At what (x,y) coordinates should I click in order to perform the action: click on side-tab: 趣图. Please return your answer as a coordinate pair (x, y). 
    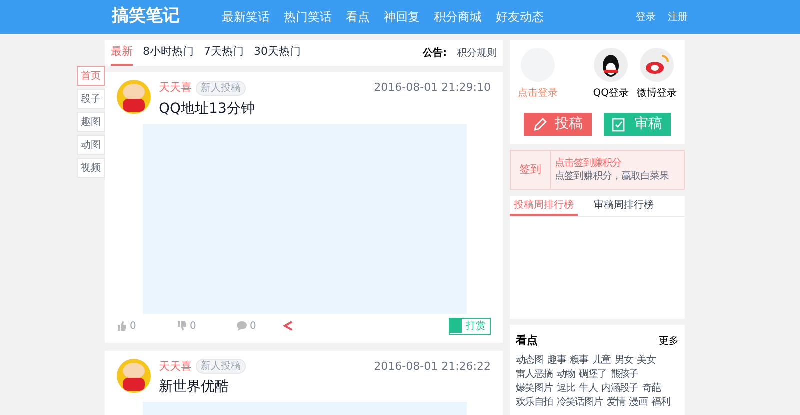
    Looking at the image, I should click on (91, 122).